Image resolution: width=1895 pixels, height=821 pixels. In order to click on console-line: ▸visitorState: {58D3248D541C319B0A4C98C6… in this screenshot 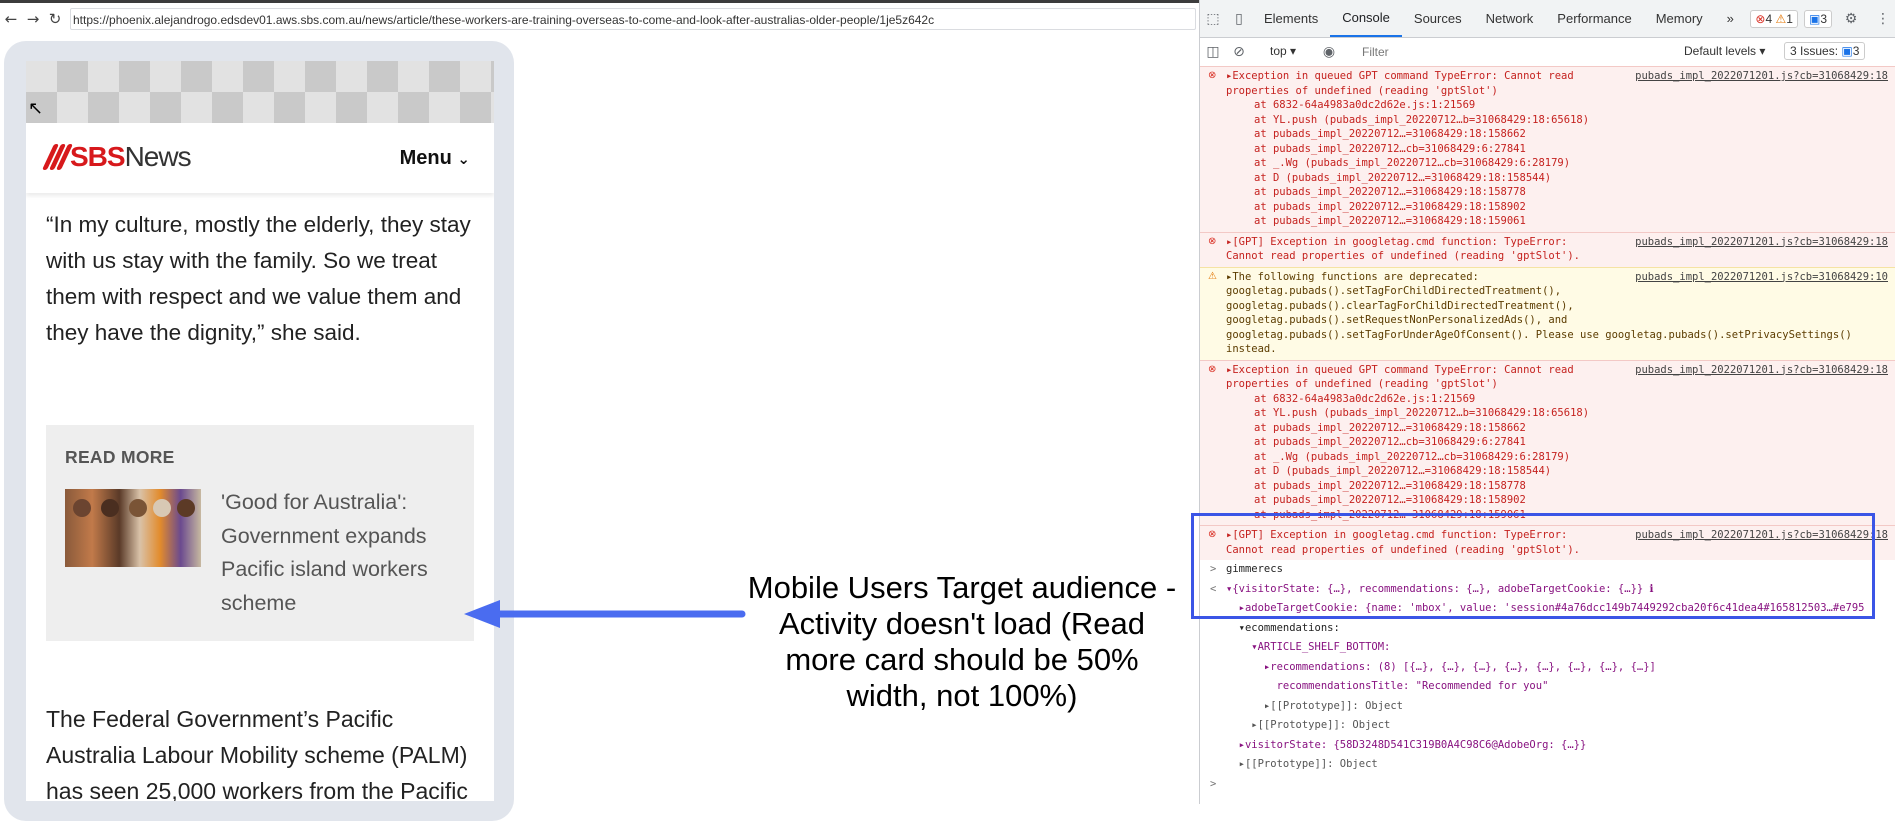, I will do `click(1547, 746)`.